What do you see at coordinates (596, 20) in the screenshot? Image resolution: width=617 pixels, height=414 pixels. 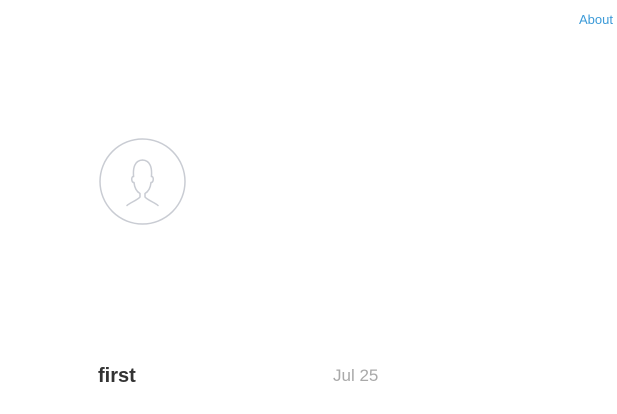 I see `about-link: About` at bounding box center [596, 20].